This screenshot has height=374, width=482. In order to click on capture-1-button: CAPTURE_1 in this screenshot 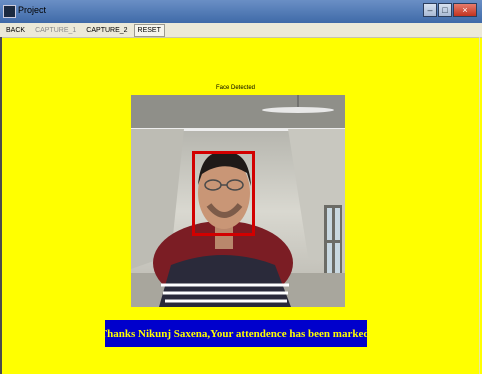, I will do `click(55, 30)`.